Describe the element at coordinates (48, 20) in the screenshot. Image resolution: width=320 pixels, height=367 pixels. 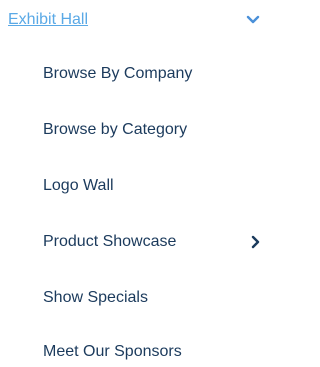
I see `exhibit-hall-link: Exhibit Hall` at that location.